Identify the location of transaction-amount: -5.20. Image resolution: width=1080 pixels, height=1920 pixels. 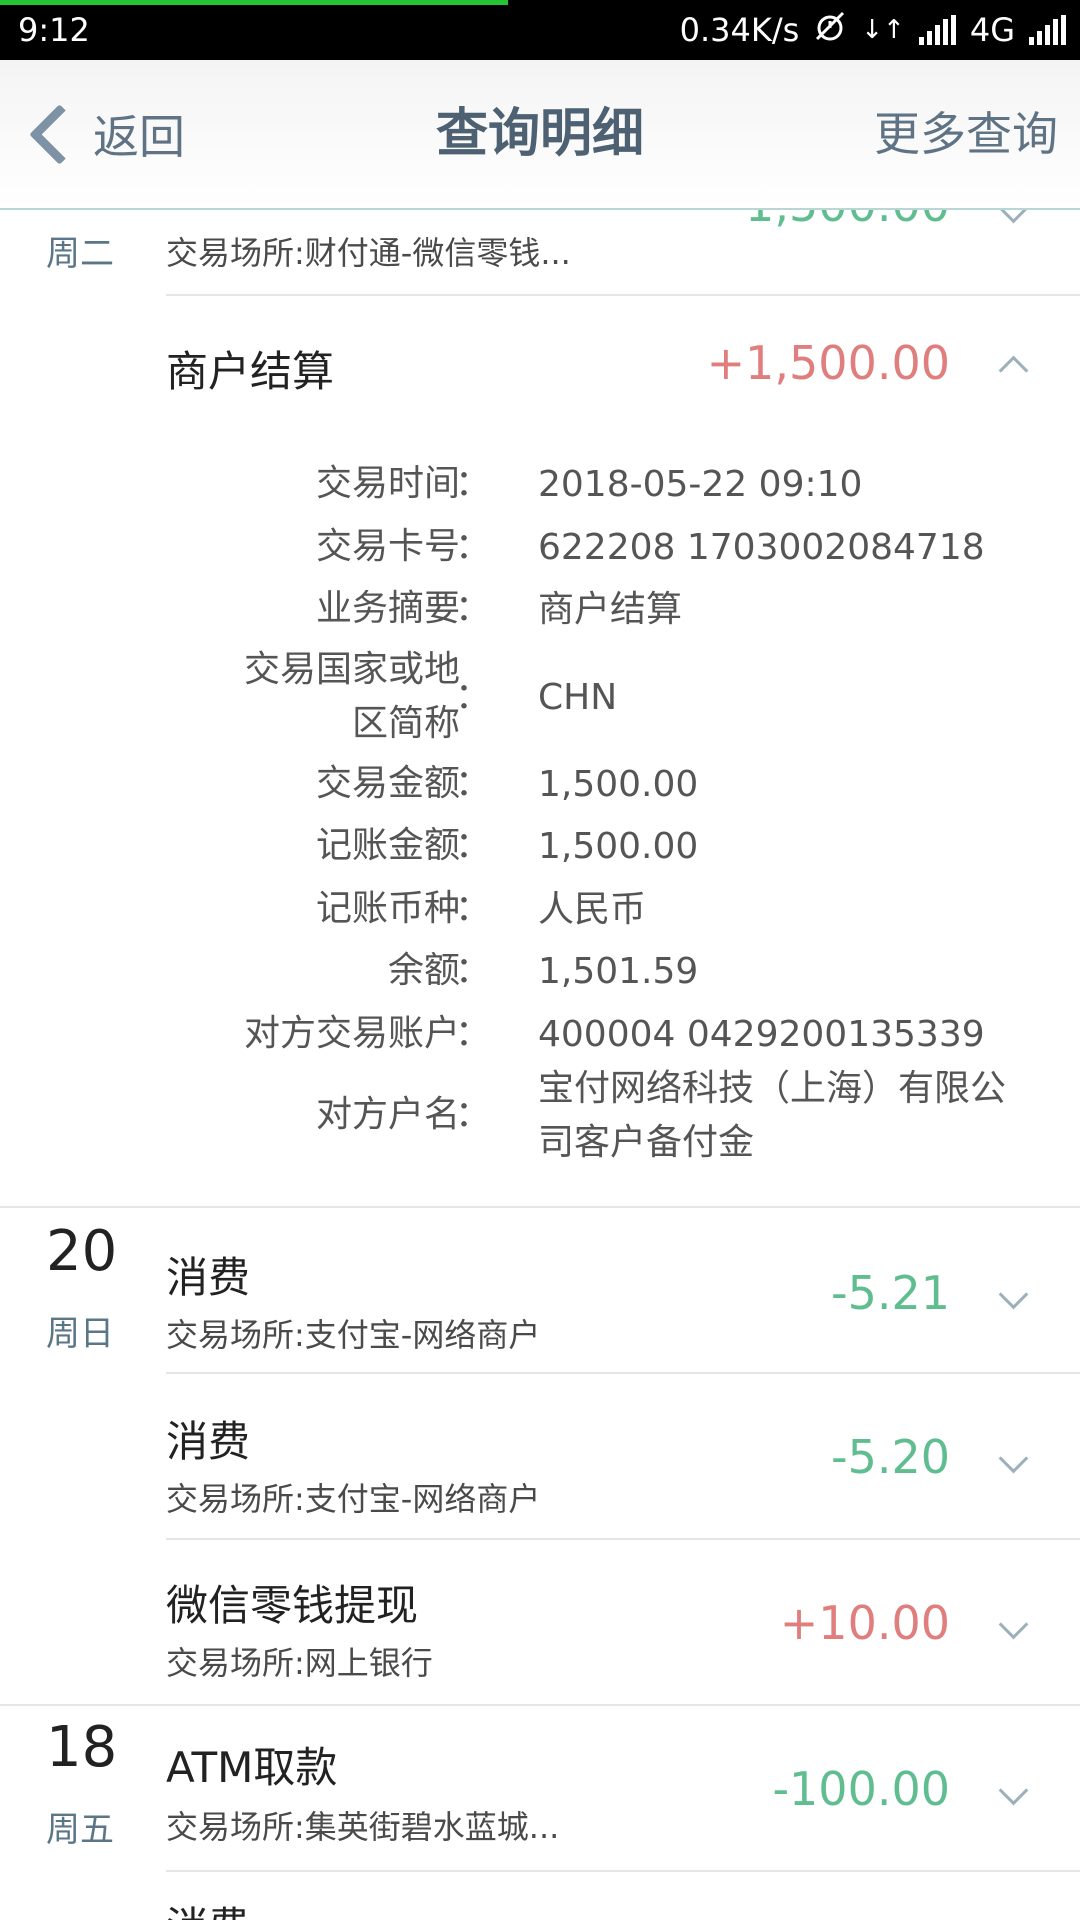
(890, 1457).